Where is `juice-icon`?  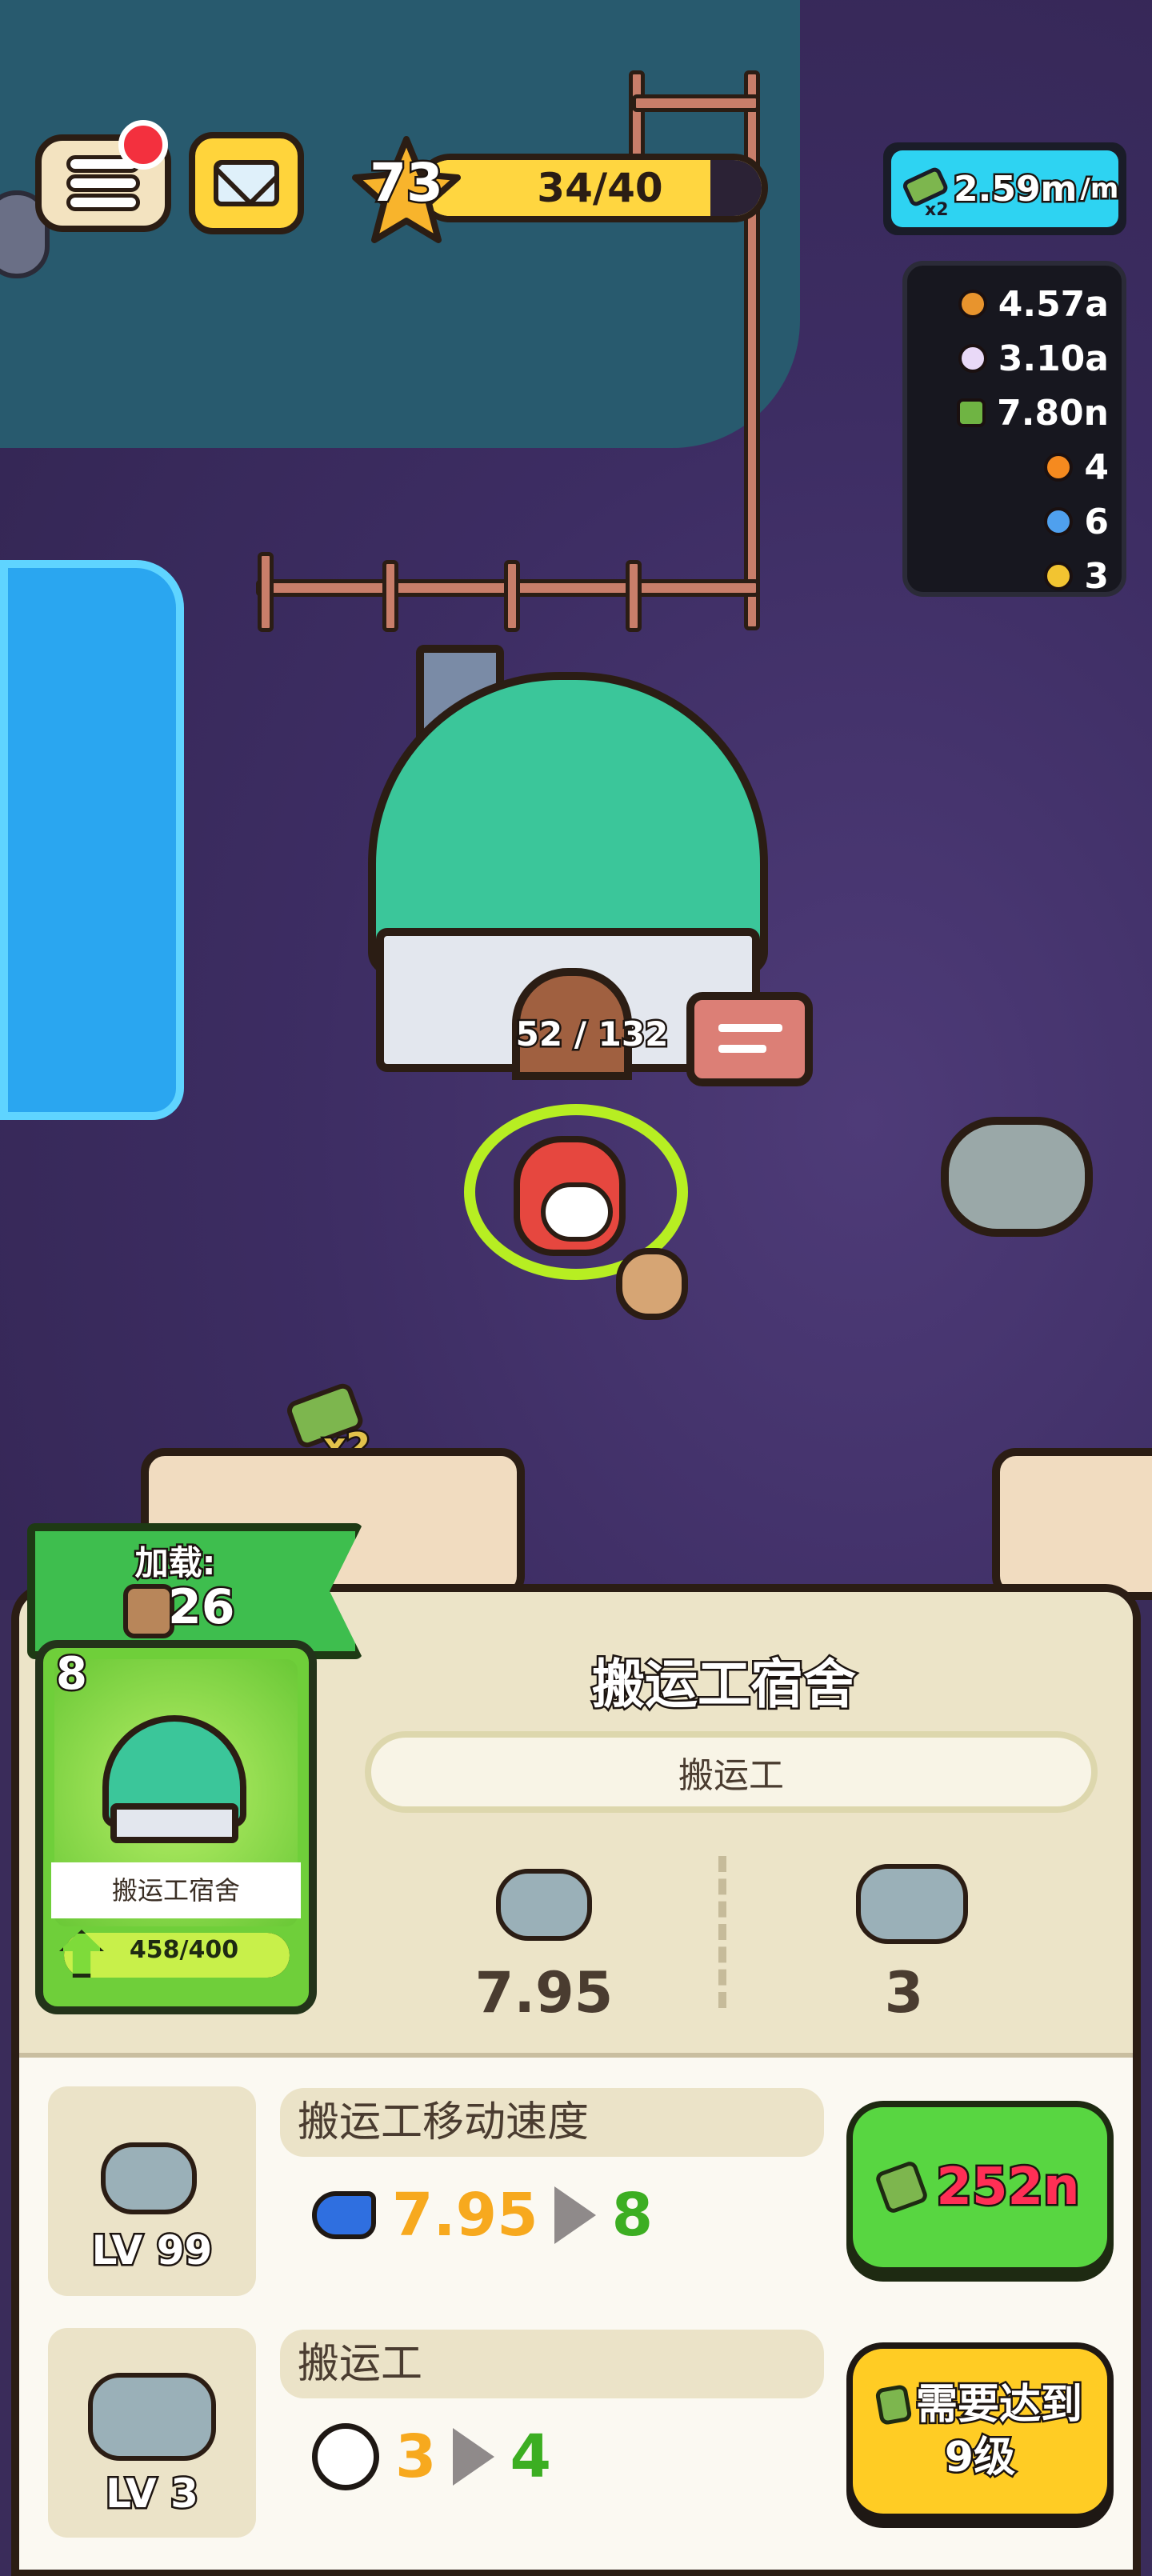 juice-icon is located at coordinates (1059, 576).